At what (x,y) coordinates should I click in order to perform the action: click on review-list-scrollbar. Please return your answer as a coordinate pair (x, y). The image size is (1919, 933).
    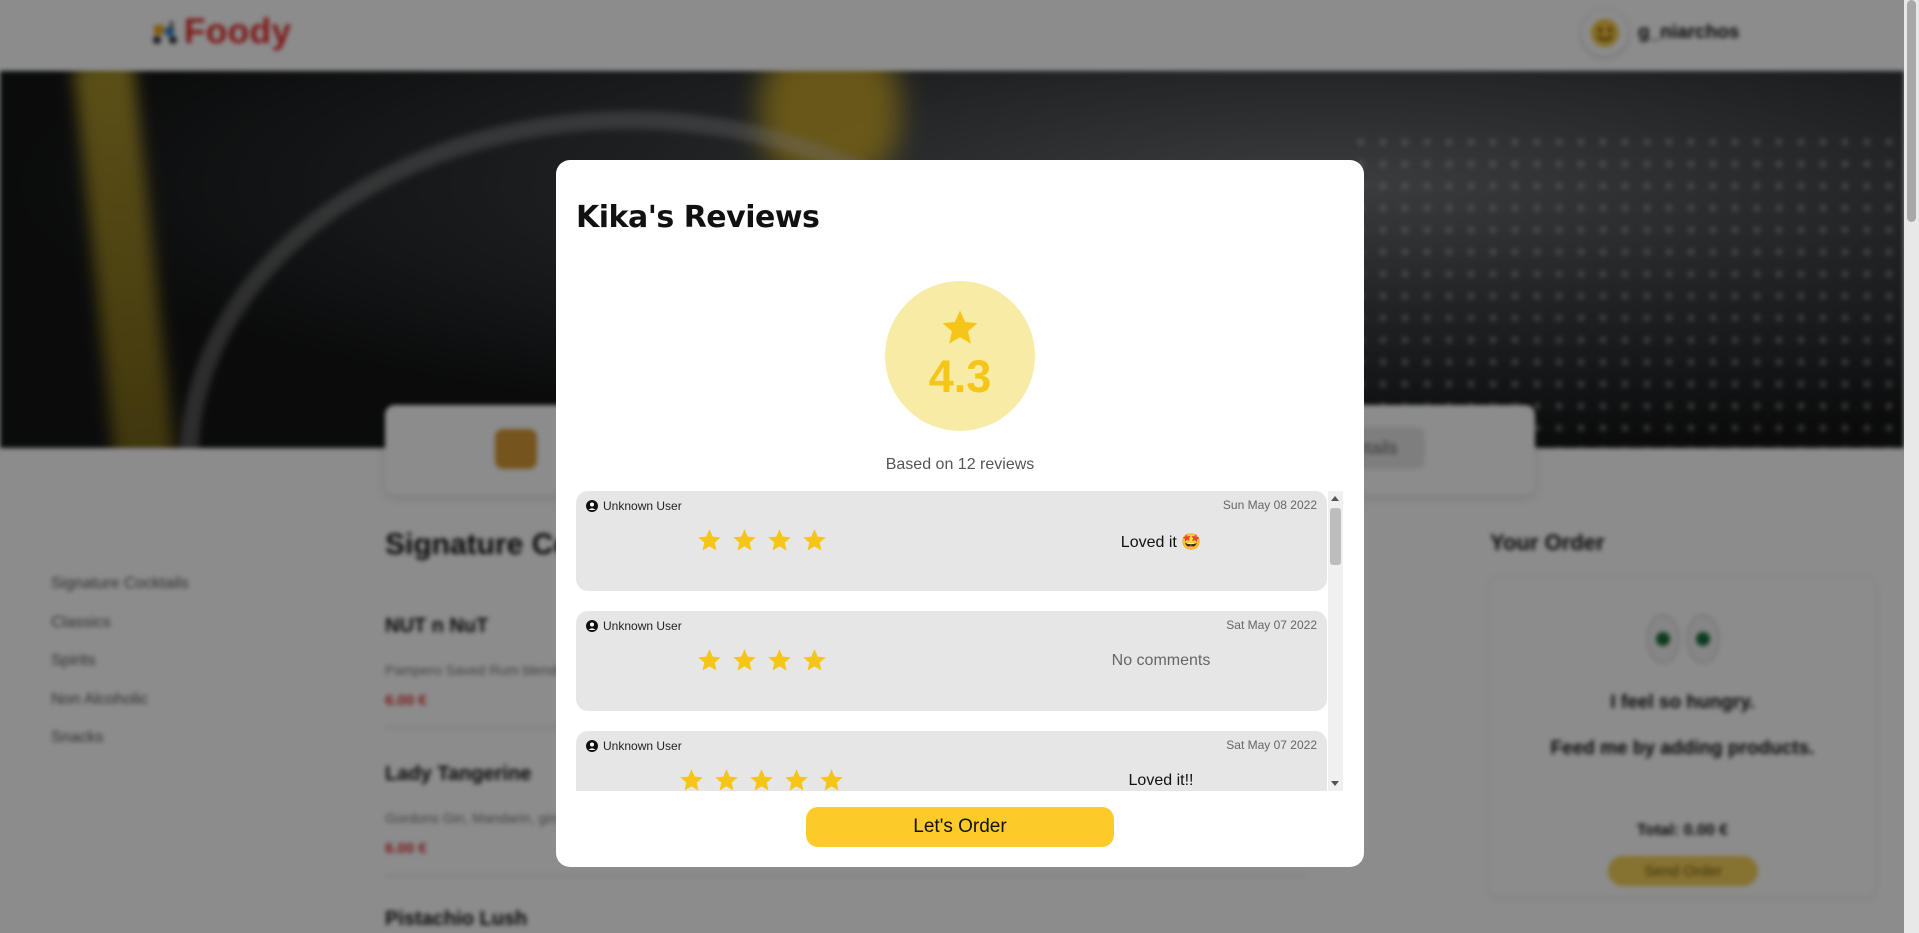
    Looking at the image, I should click on (1335, 641).